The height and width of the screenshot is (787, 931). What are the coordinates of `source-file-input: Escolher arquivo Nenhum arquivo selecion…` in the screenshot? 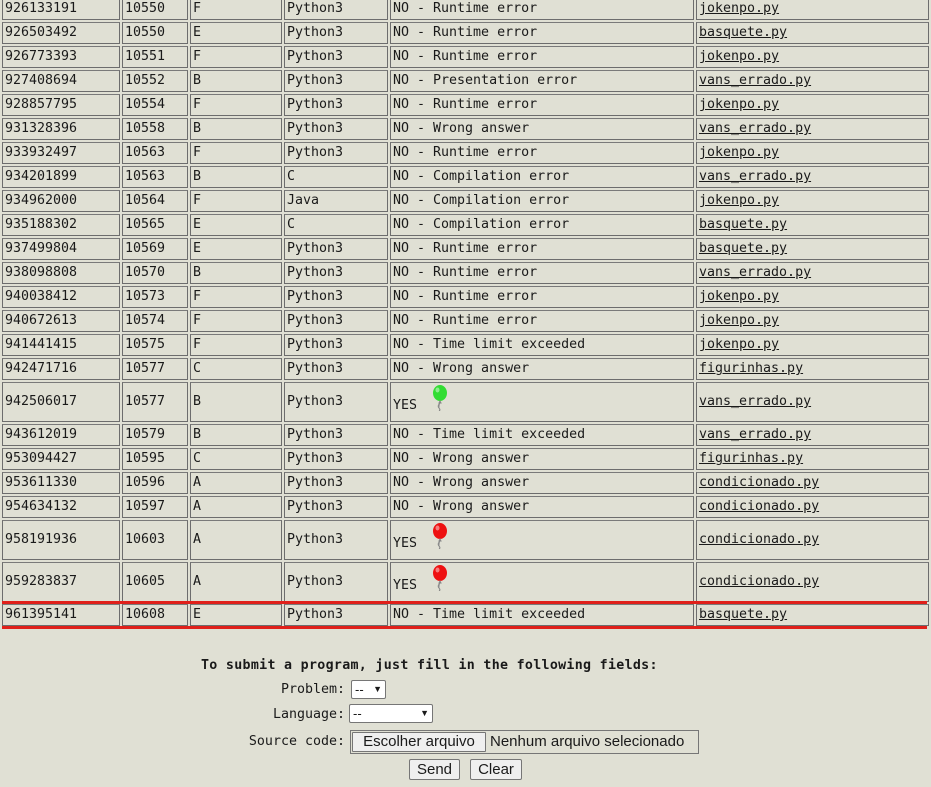 It's located at (524, 742).